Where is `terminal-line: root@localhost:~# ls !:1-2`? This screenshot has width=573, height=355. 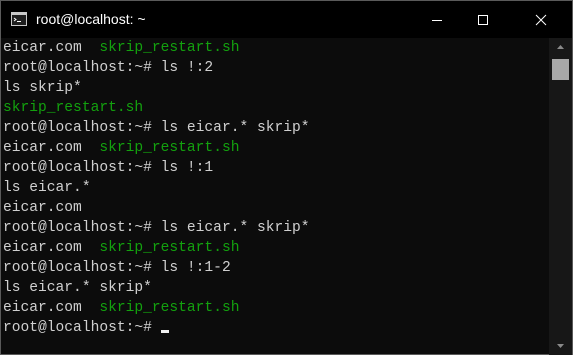 terminal-line: root@localhost:~# ls !:1-2 is located at coordinates (275, 268).